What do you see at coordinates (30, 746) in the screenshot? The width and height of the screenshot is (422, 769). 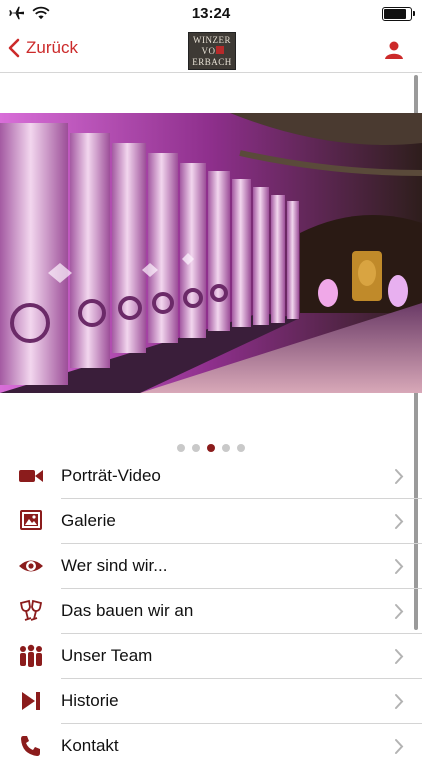 I see `phone-icon` at bounding box center [30, 746].